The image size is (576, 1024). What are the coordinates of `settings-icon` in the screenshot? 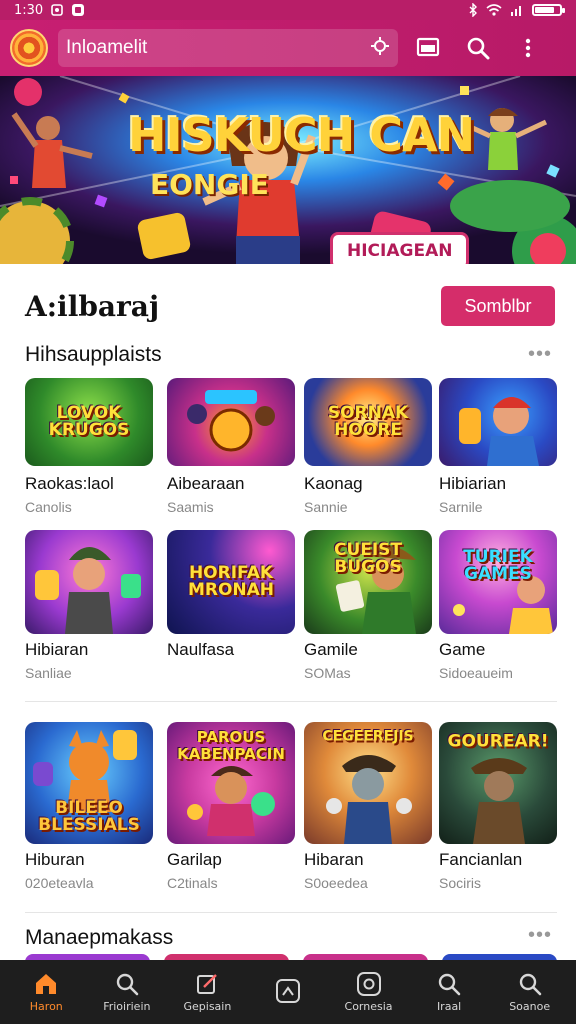 It's located at (380, 48).